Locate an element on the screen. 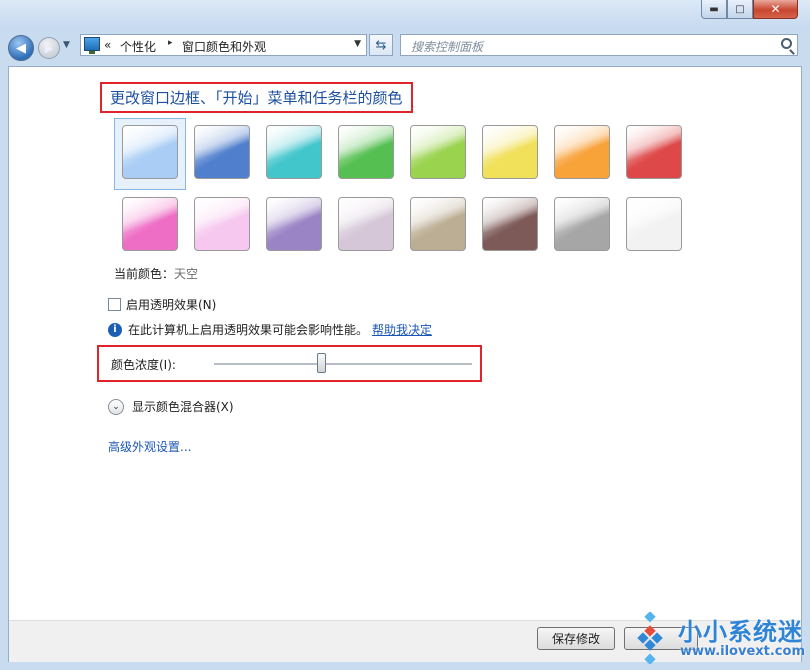  color-intensity-group: 颜色浓度(I): is located at coordinates (289, 363).